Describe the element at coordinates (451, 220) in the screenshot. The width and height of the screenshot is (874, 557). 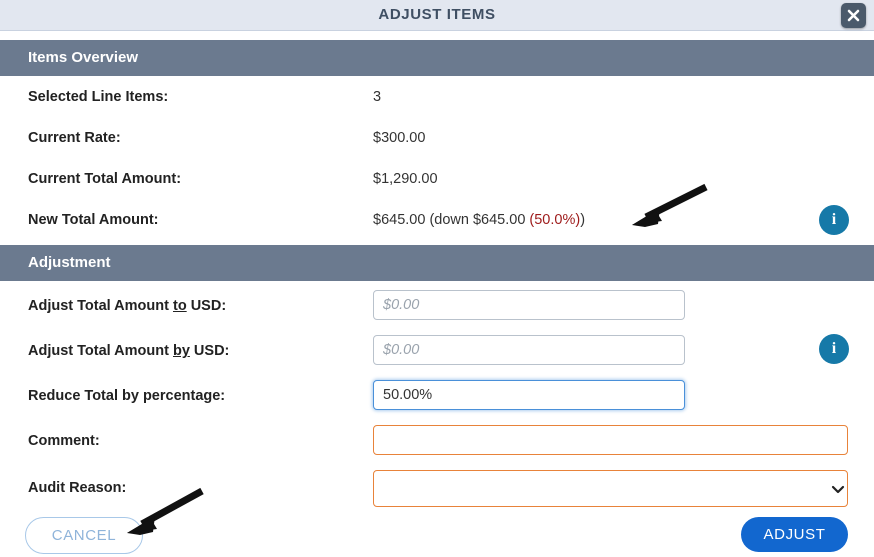
I see `new-total-amount-prefix: $645.00 (down $645.00` at that location.